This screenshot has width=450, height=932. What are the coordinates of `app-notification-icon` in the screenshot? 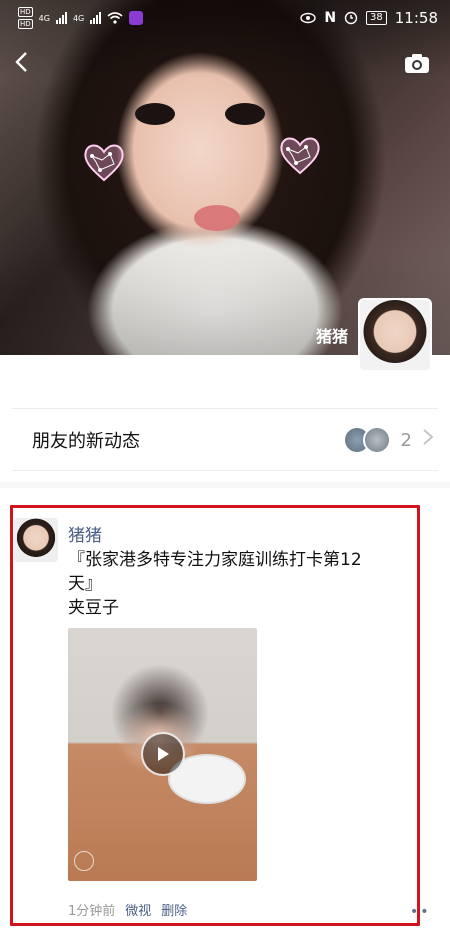 It's located at (136, 18).